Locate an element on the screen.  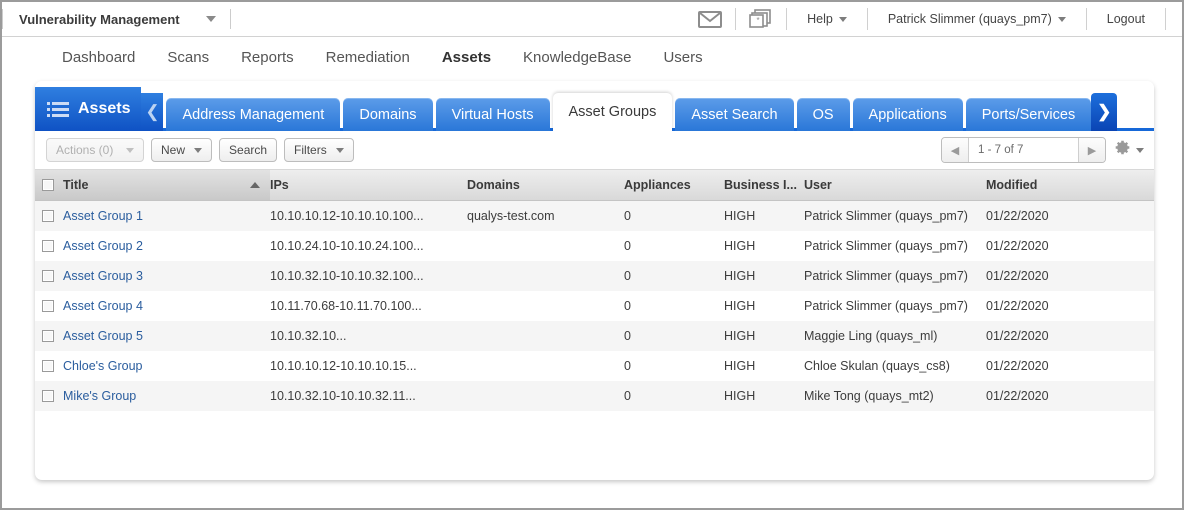
row-title-link: Mike's Group is located at coordinates (165, 396).